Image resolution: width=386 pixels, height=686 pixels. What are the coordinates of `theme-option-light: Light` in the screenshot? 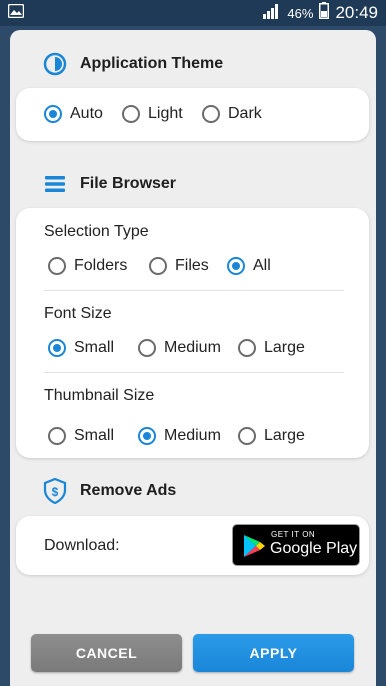 It's located at (155, 114).